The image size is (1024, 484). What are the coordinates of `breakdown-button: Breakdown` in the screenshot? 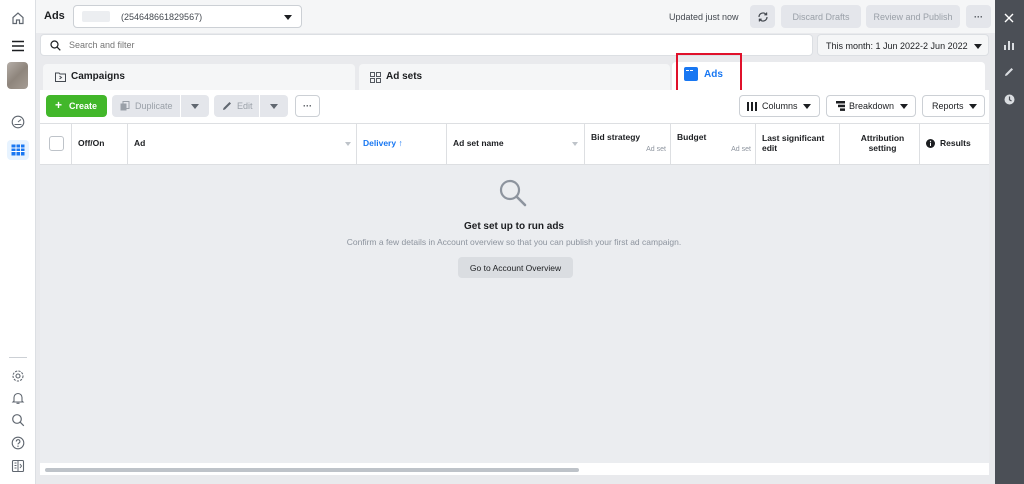 It's located at (871, 106).